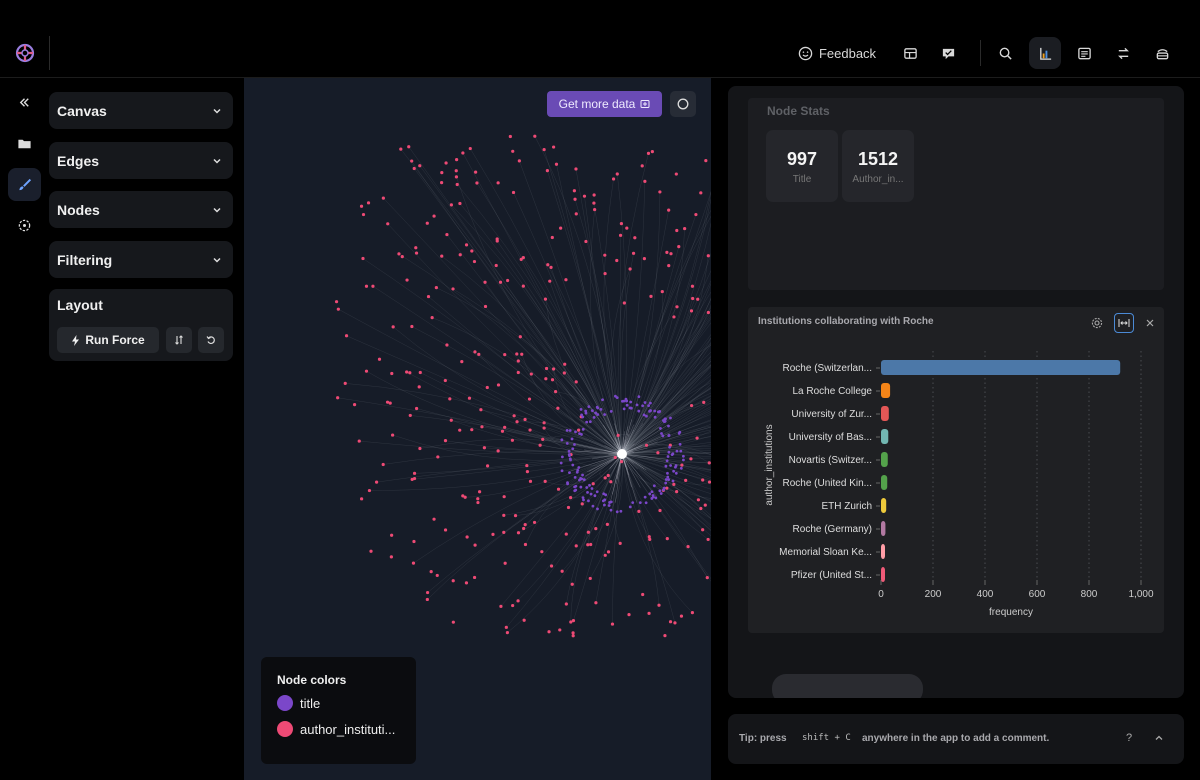 This screenshot has height=780, width=1200. What do you see at coordinates (1162, 53) in the screenshot?
I see `layers-button` at bounding box center [1162, 53].